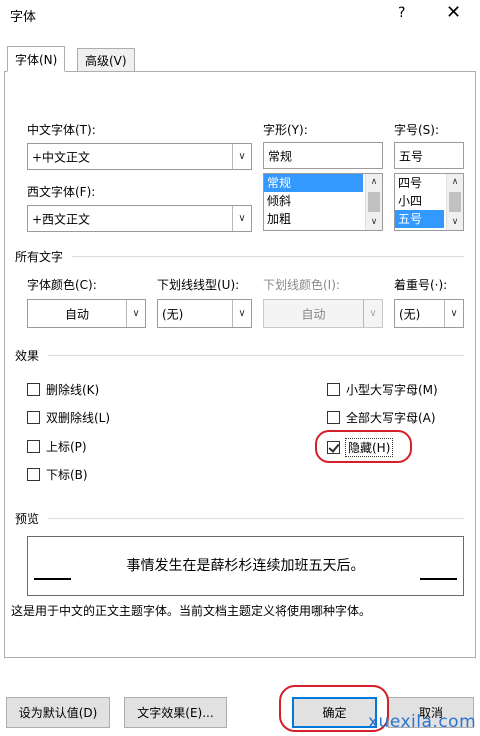 The width and height of the screenshot is (480, 736). What do you see at coordinates (66, 447) in the screenshot?
I see `superscript-label: 上标(P)` at bounding box center [66, 447].